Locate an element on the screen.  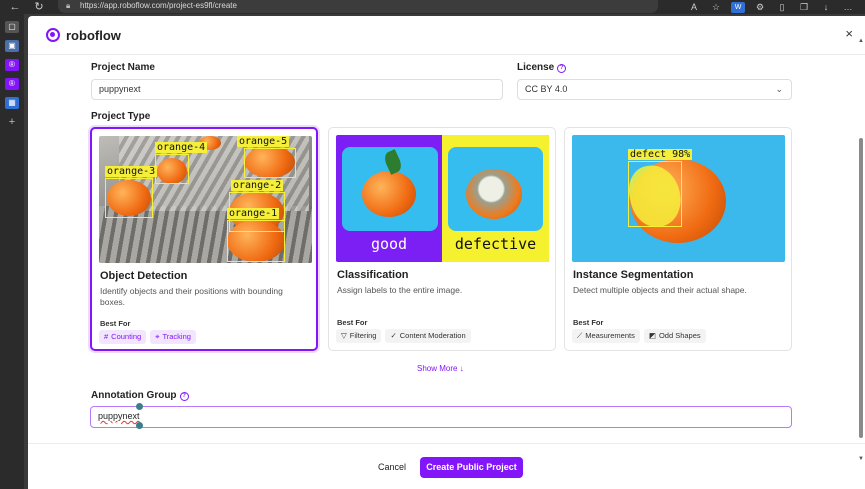
extension-icon: W is located at coordinates (738, 7).